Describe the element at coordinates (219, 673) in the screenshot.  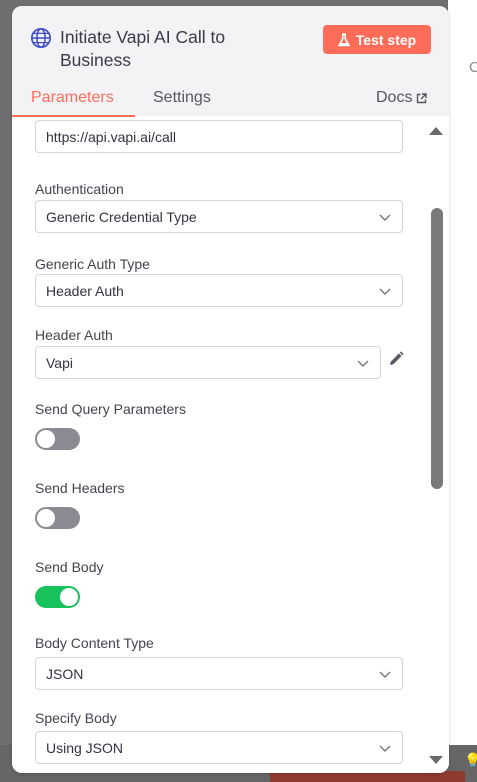
I see `body-content-type-select: JSON` at that location.